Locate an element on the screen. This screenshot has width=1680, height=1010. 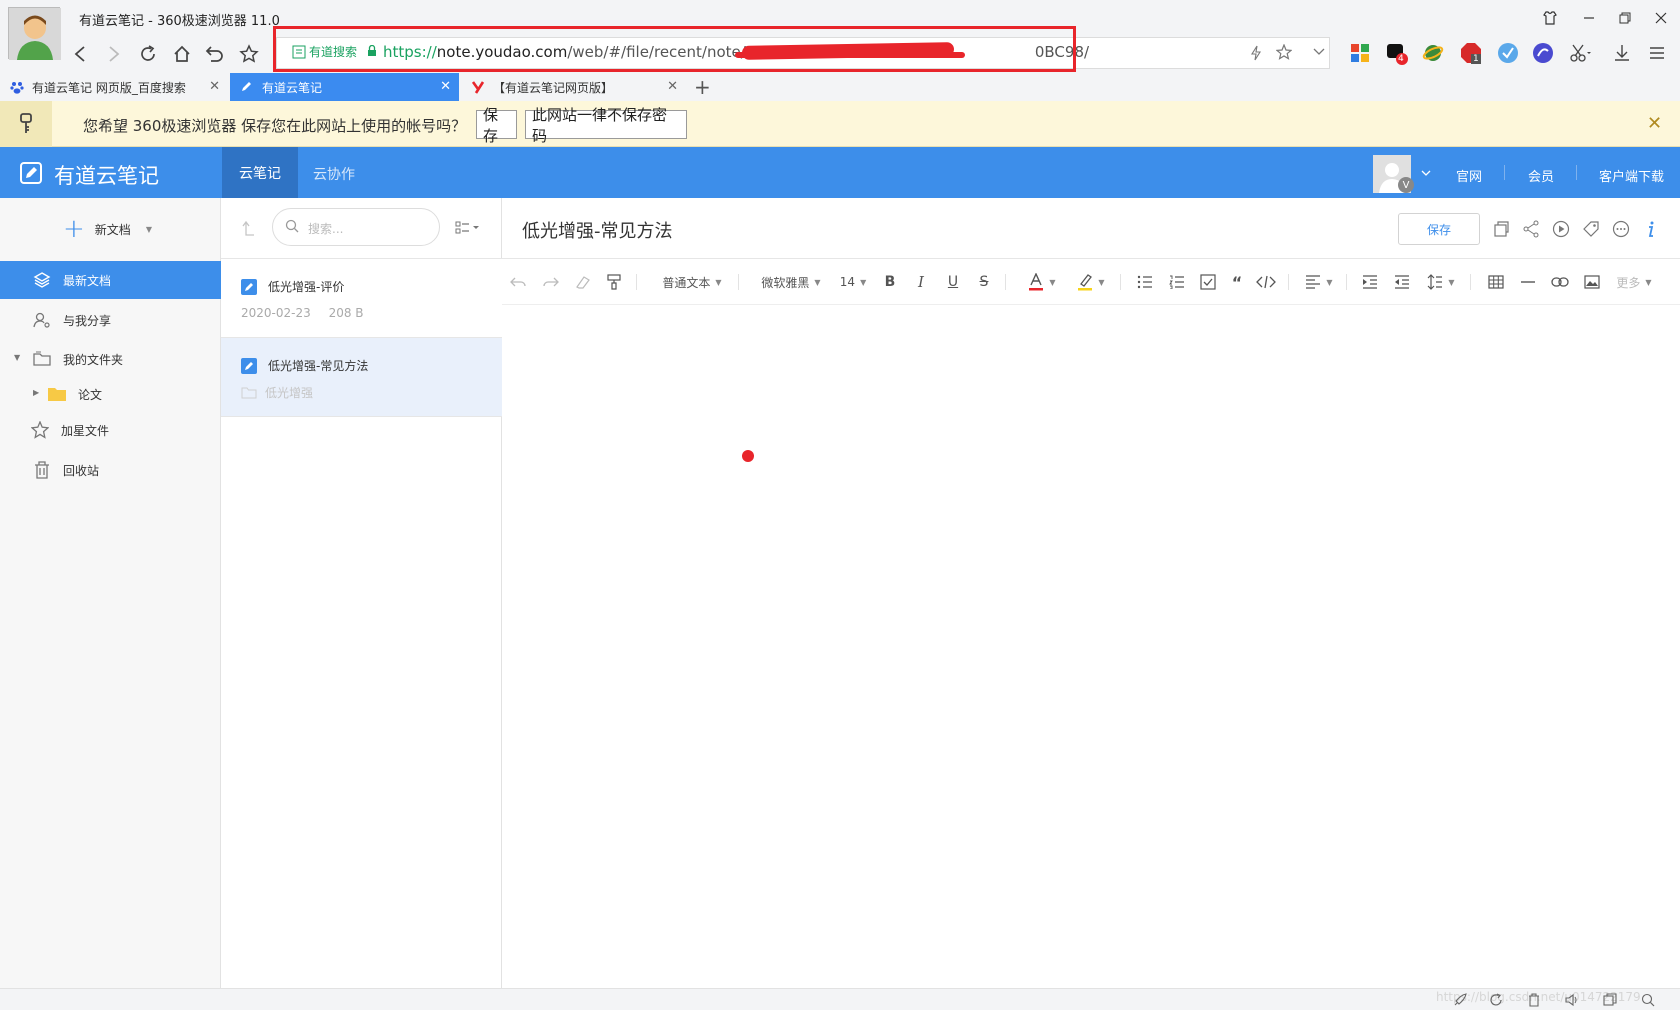
restore-icon is located at coordinates (1625, 18).